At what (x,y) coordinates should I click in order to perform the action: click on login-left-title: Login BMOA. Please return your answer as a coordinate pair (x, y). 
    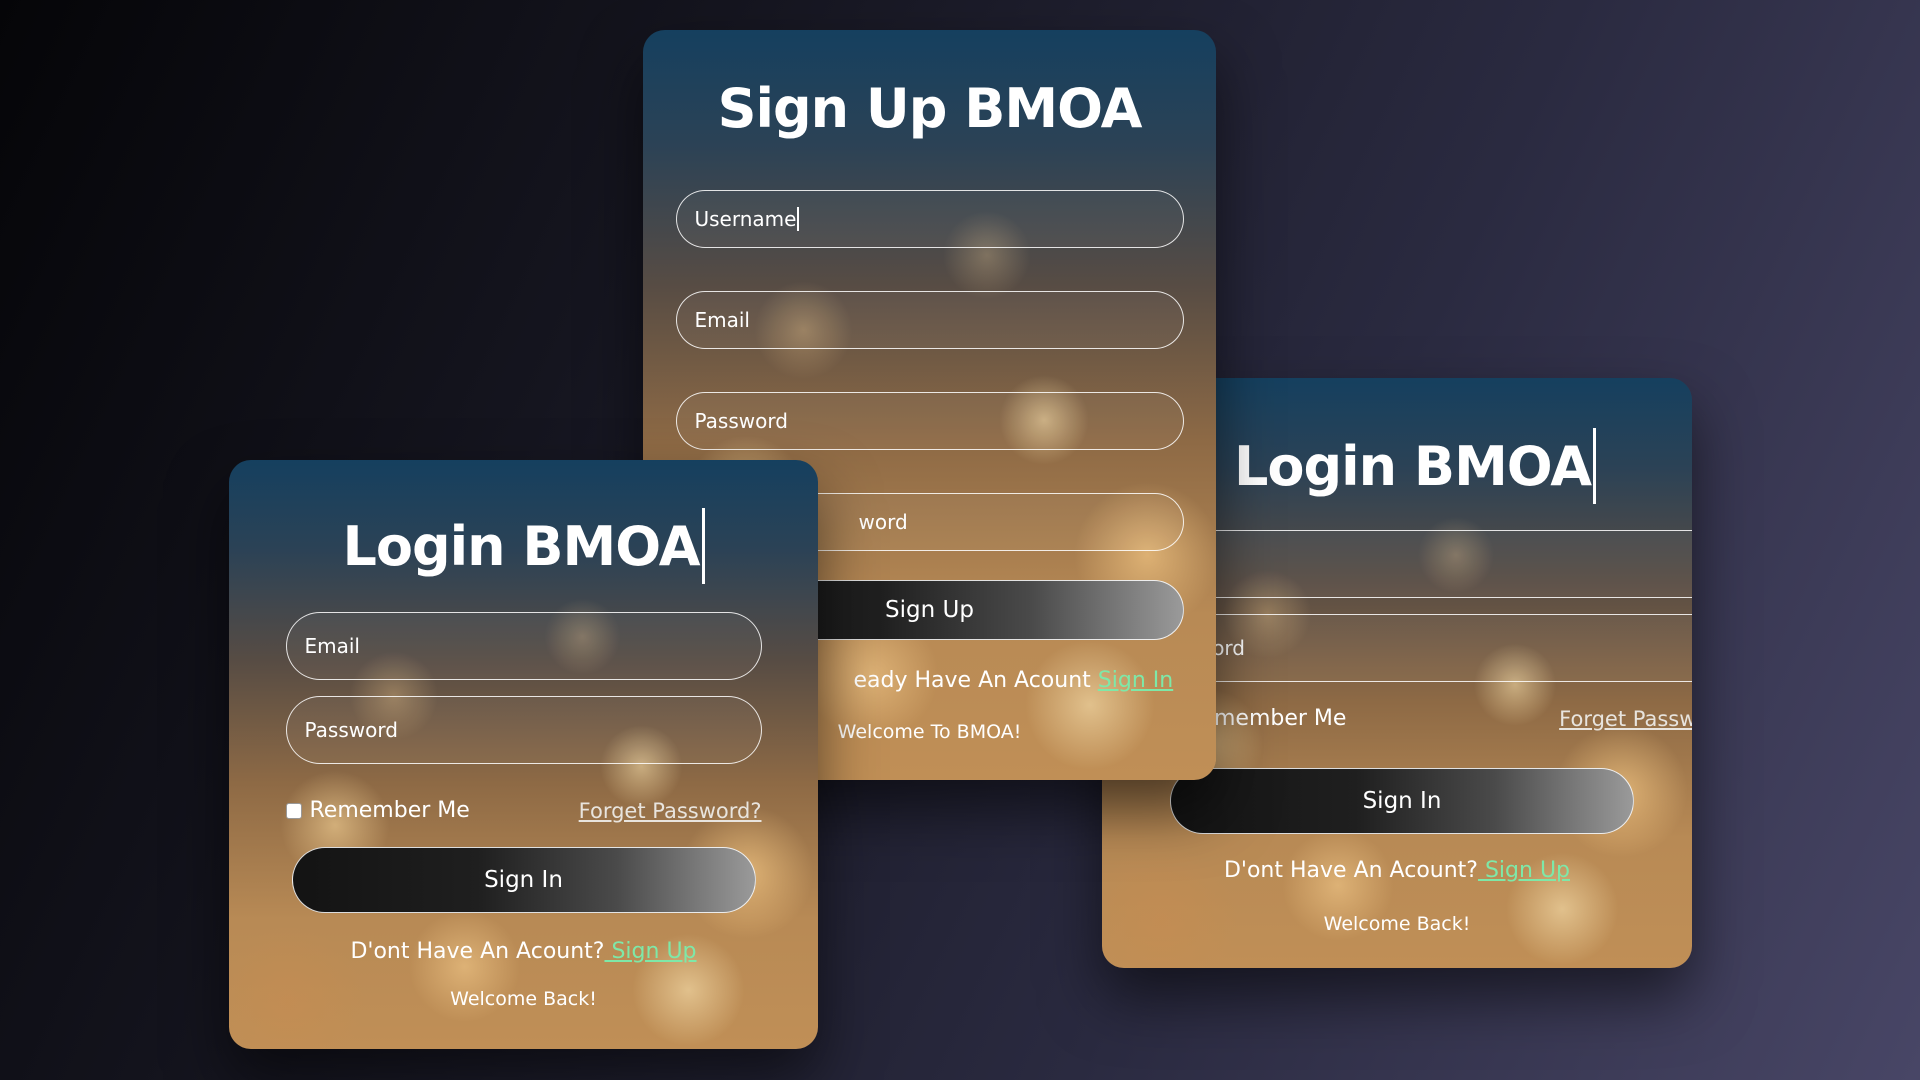
    Looking at the image, I should click on (523, 546).